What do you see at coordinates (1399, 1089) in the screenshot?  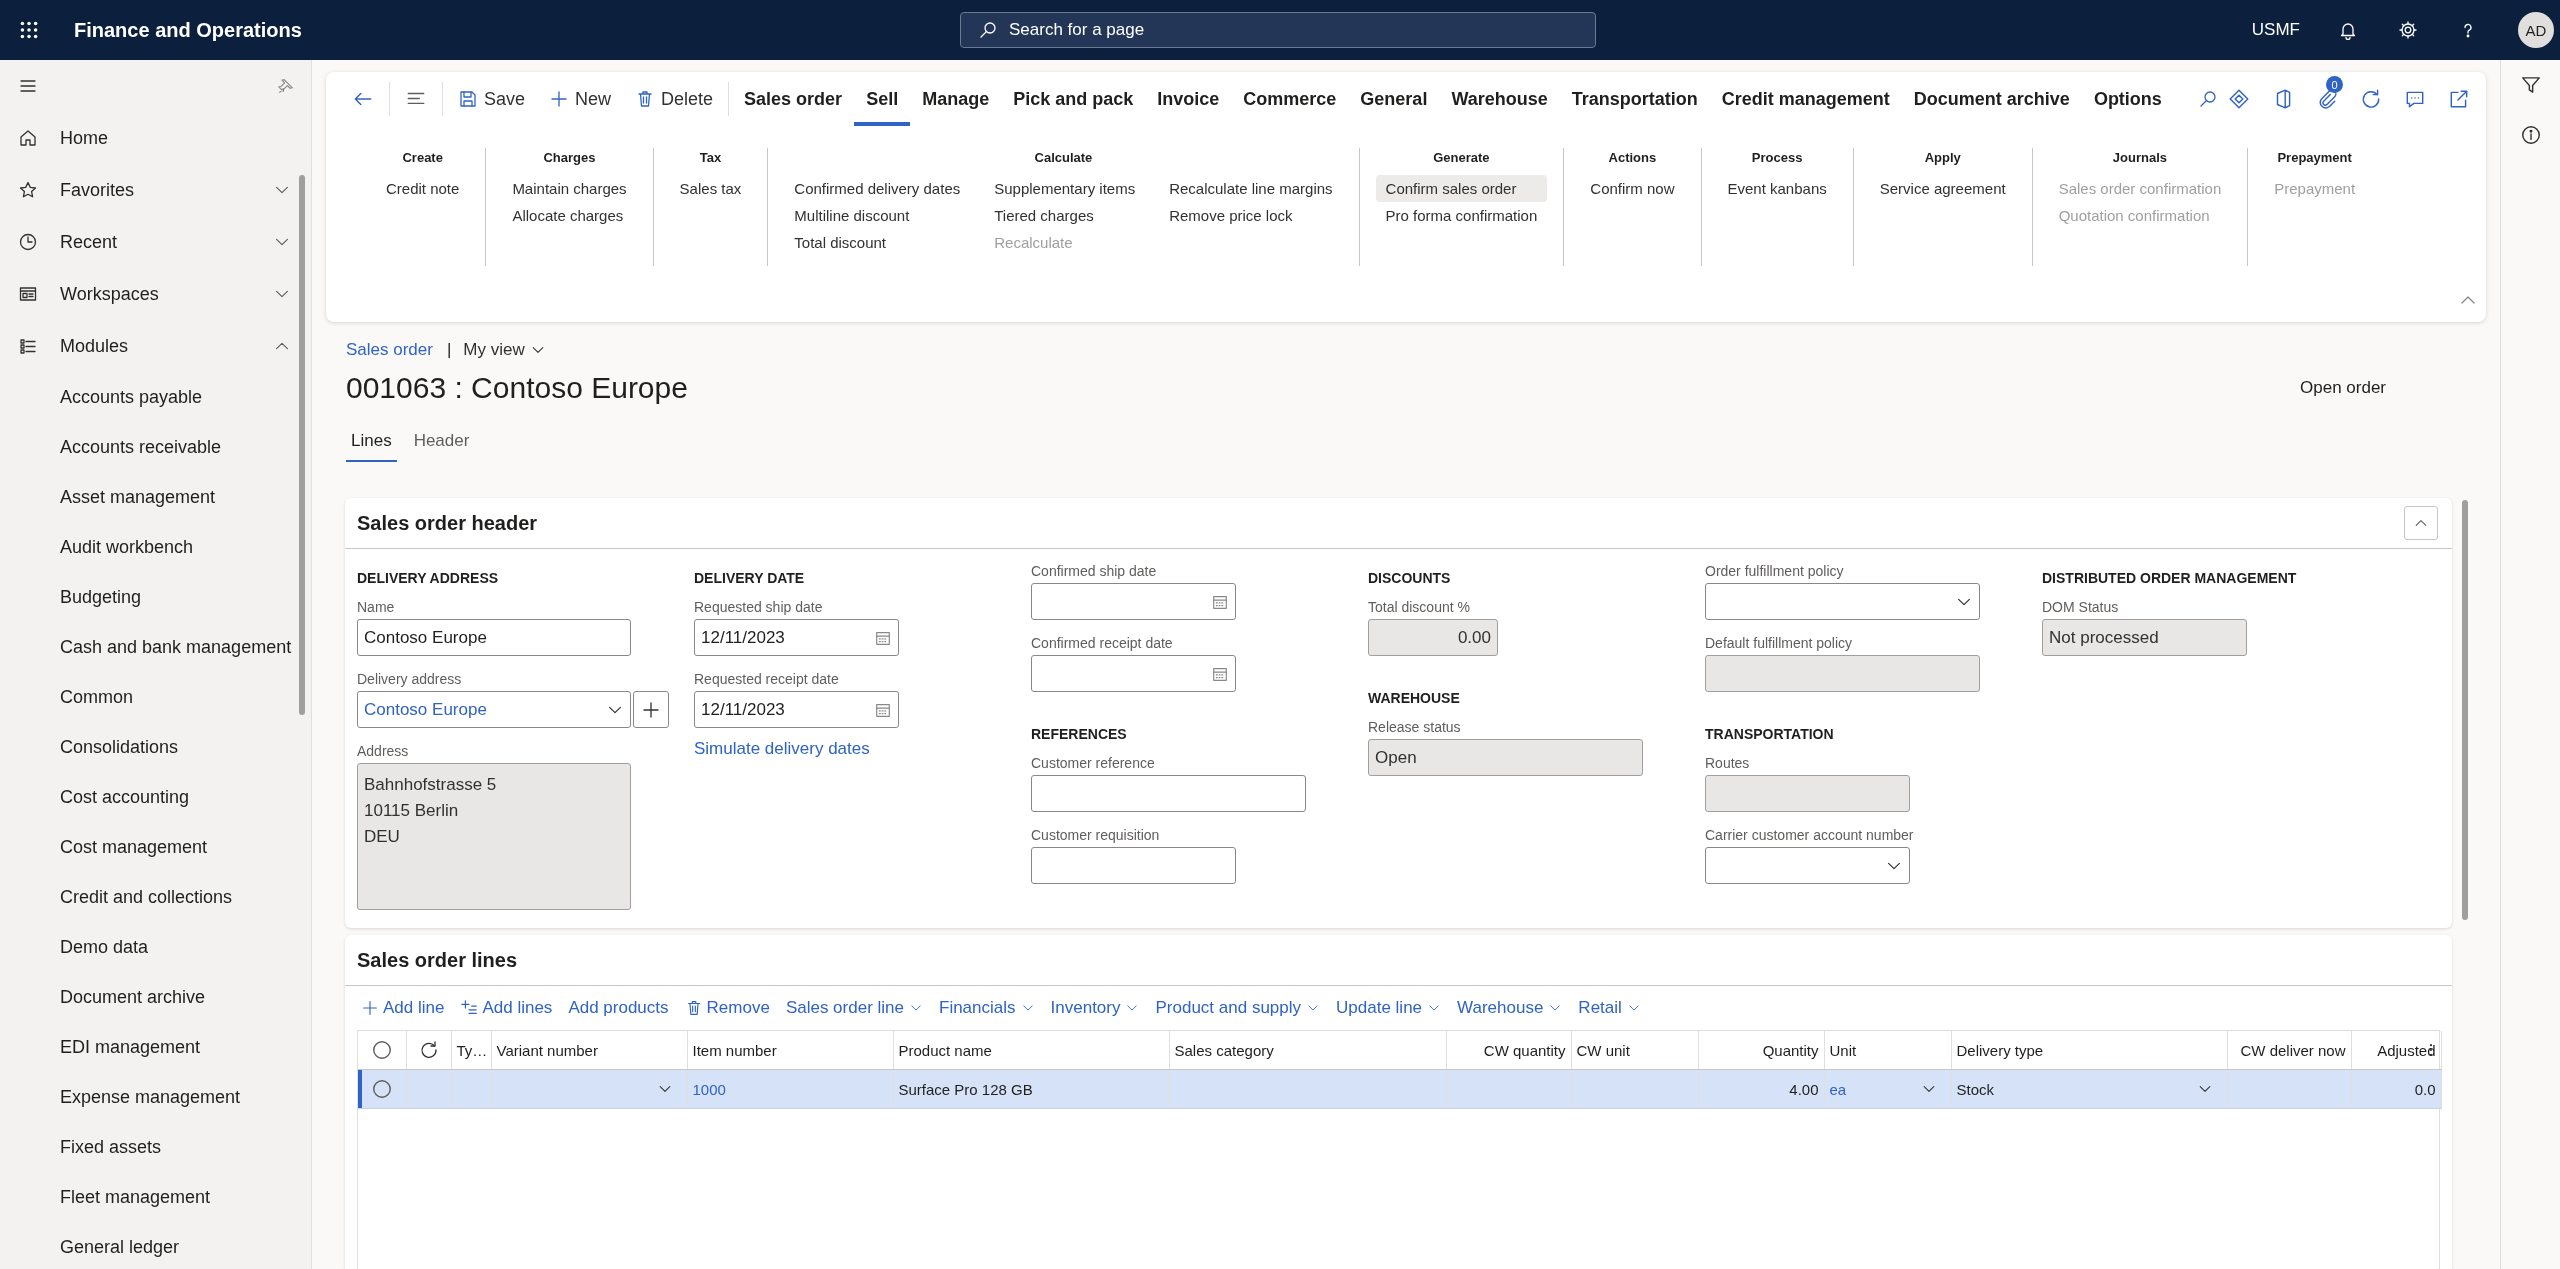 I see `selected-row: 1000 Surface Pro 128 GB 4.00 ea Stock 0.0` at bounding box center [1399, 1089].